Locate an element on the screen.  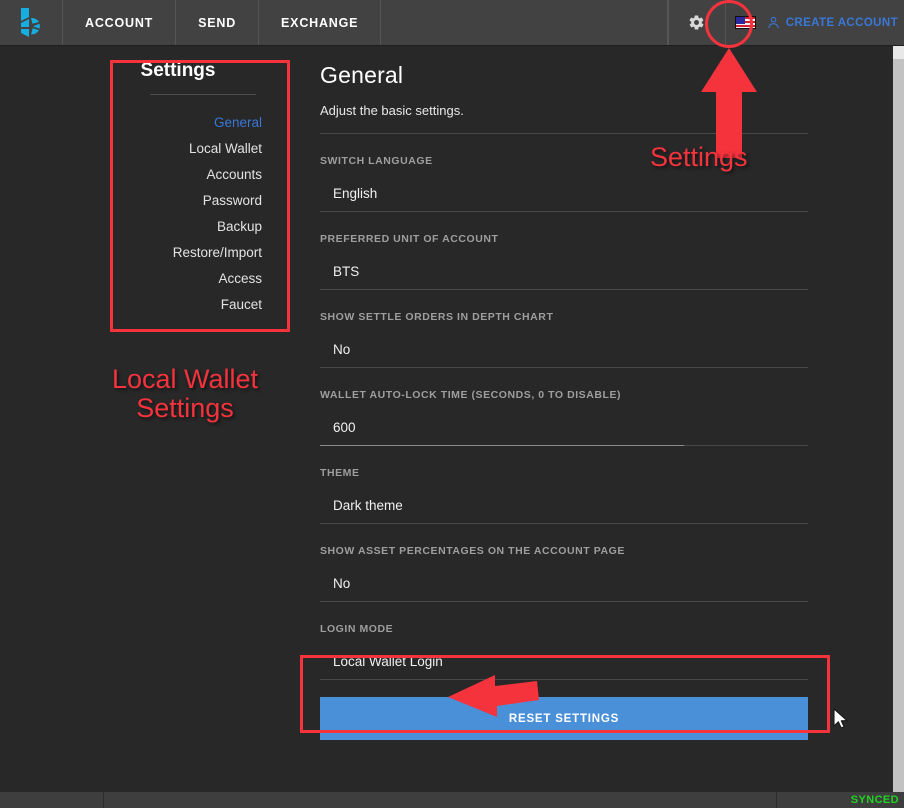
setting-row-theme: THEME Dark theme is located at coordinates (564, 485).